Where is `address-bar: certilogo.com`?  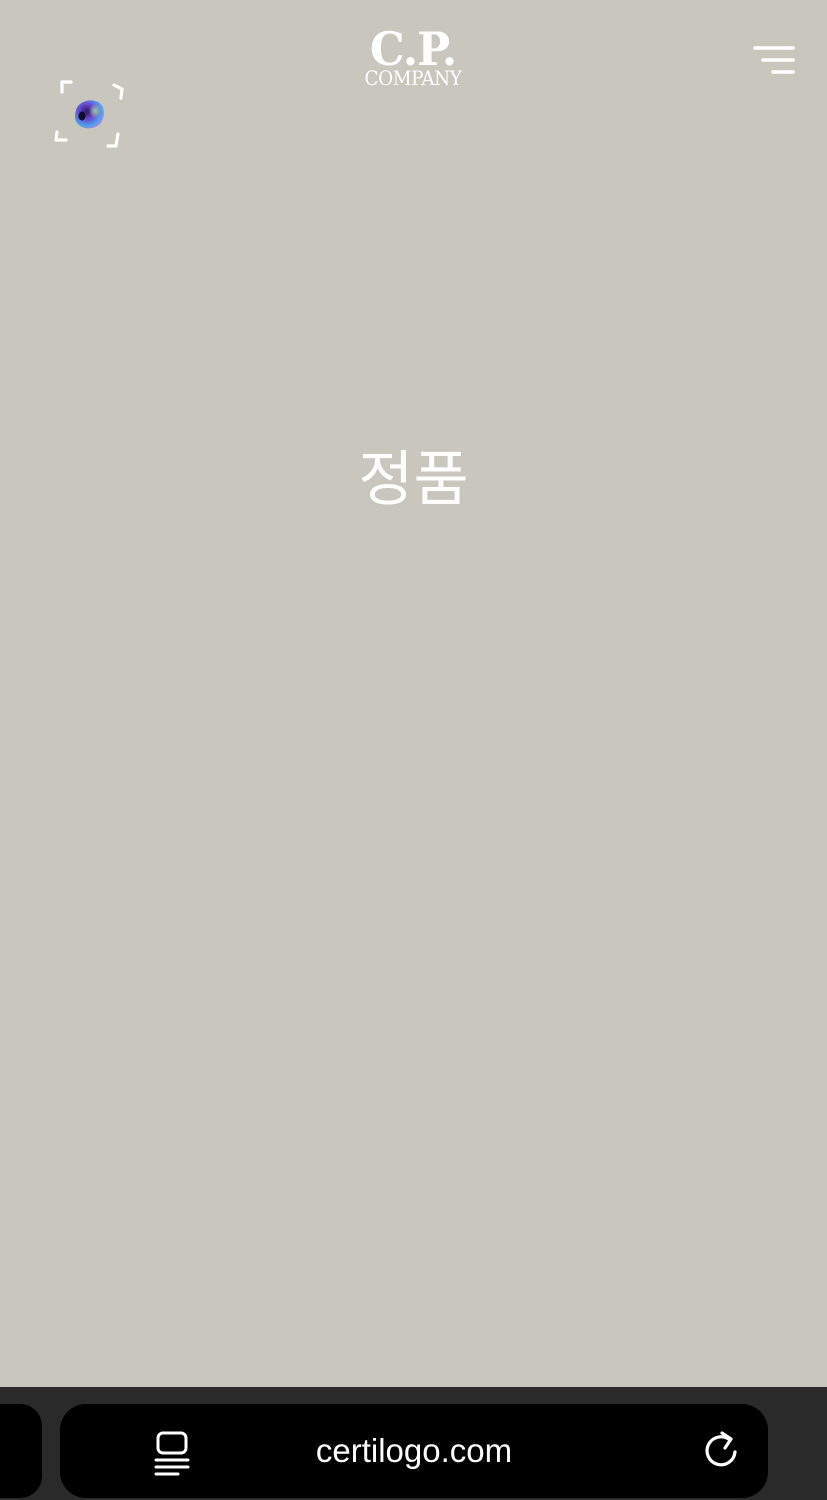
address-bar: certilogo.com is located at coordinates (414, 1451).